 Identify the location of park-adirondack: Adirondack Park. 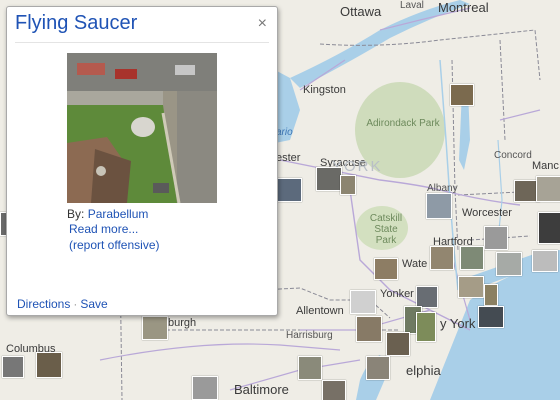
(403, 123).